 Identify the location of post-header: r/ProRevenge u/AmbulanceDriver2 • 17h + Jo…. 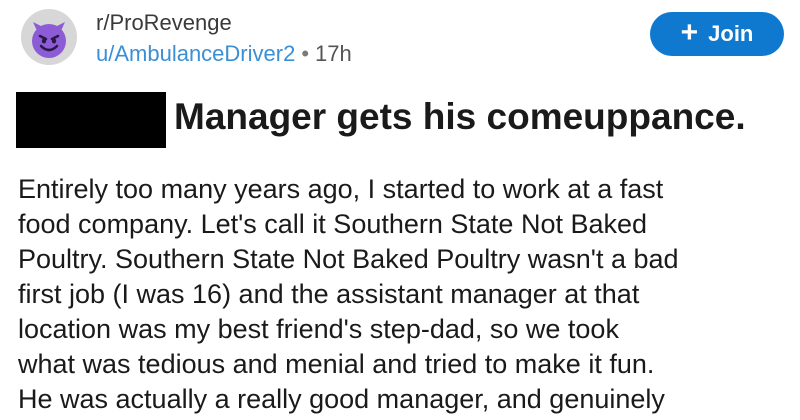
(400, 38).